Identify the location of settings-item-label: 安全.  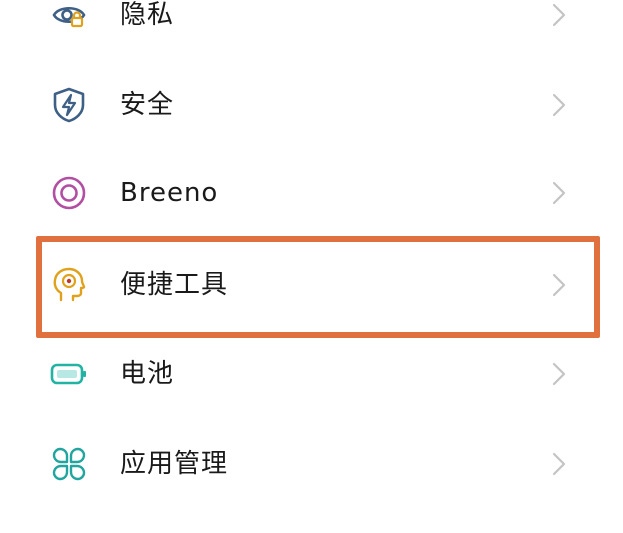
(147, 105).